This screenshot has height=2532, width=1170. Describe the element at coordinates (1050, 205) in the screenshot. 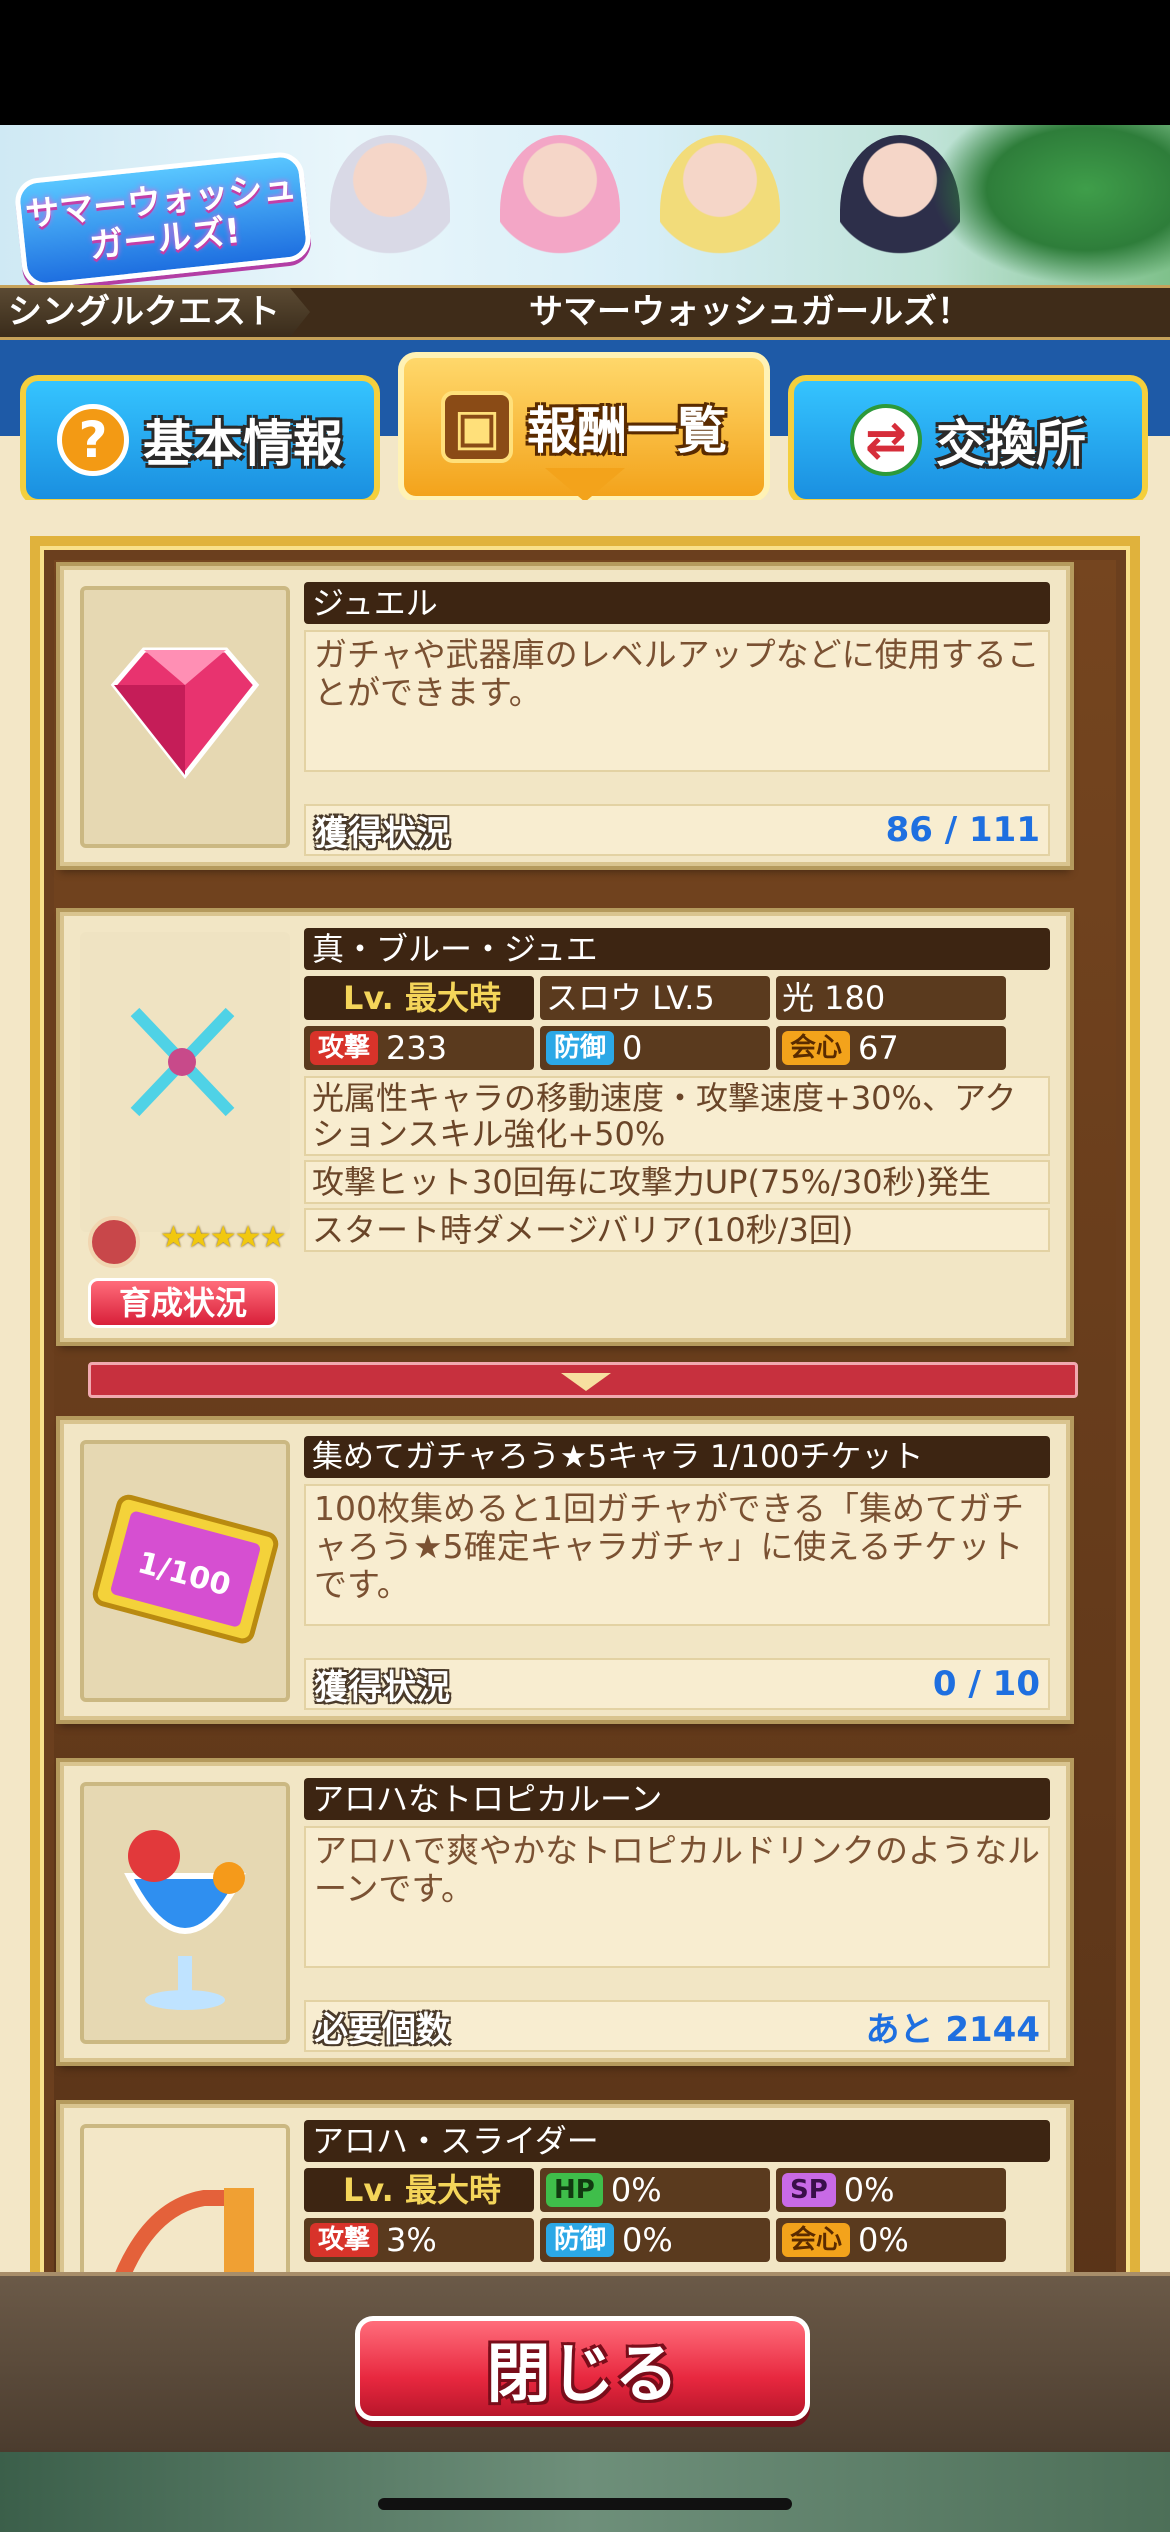

I see `palm-decoration` at that location.